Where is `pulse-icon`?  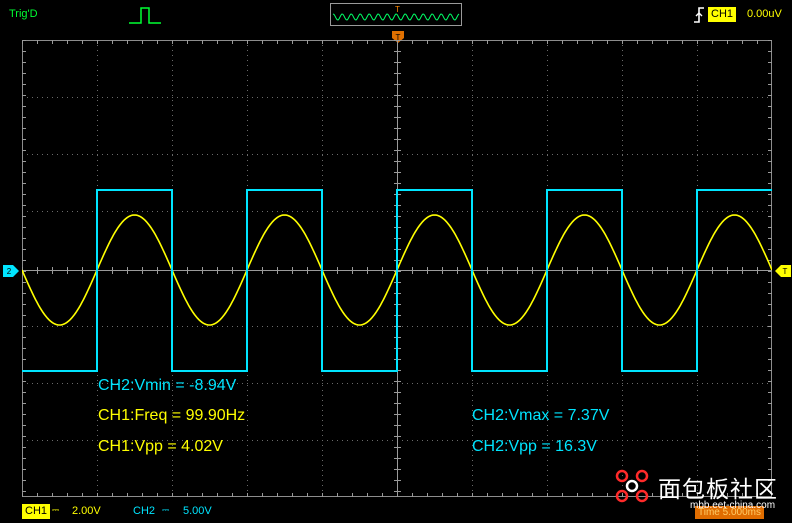
pulse-icon is located at coordinates (145, 15).